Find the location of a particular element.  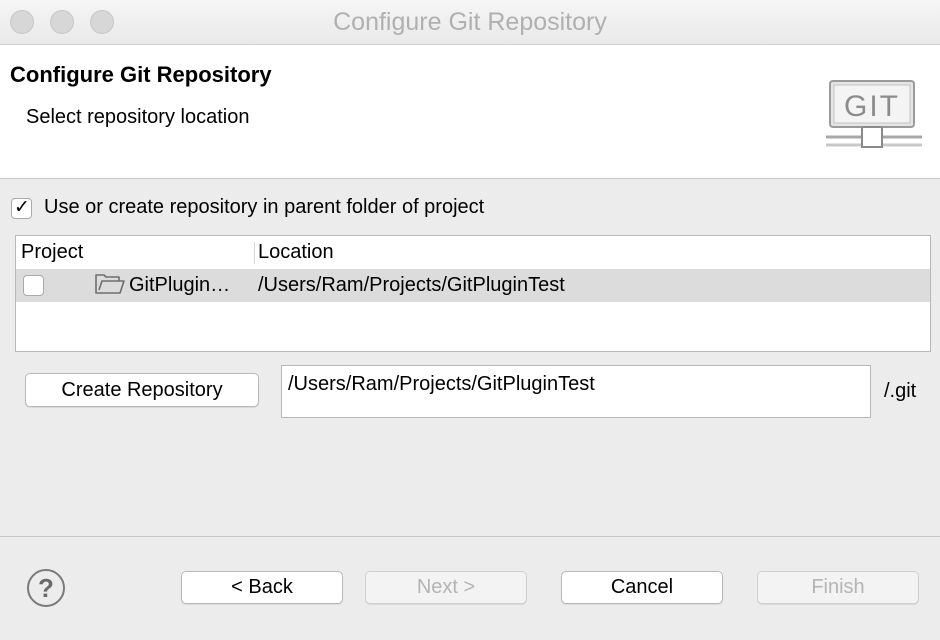

check-icon: ✓ is located at coordinates (22, 207).